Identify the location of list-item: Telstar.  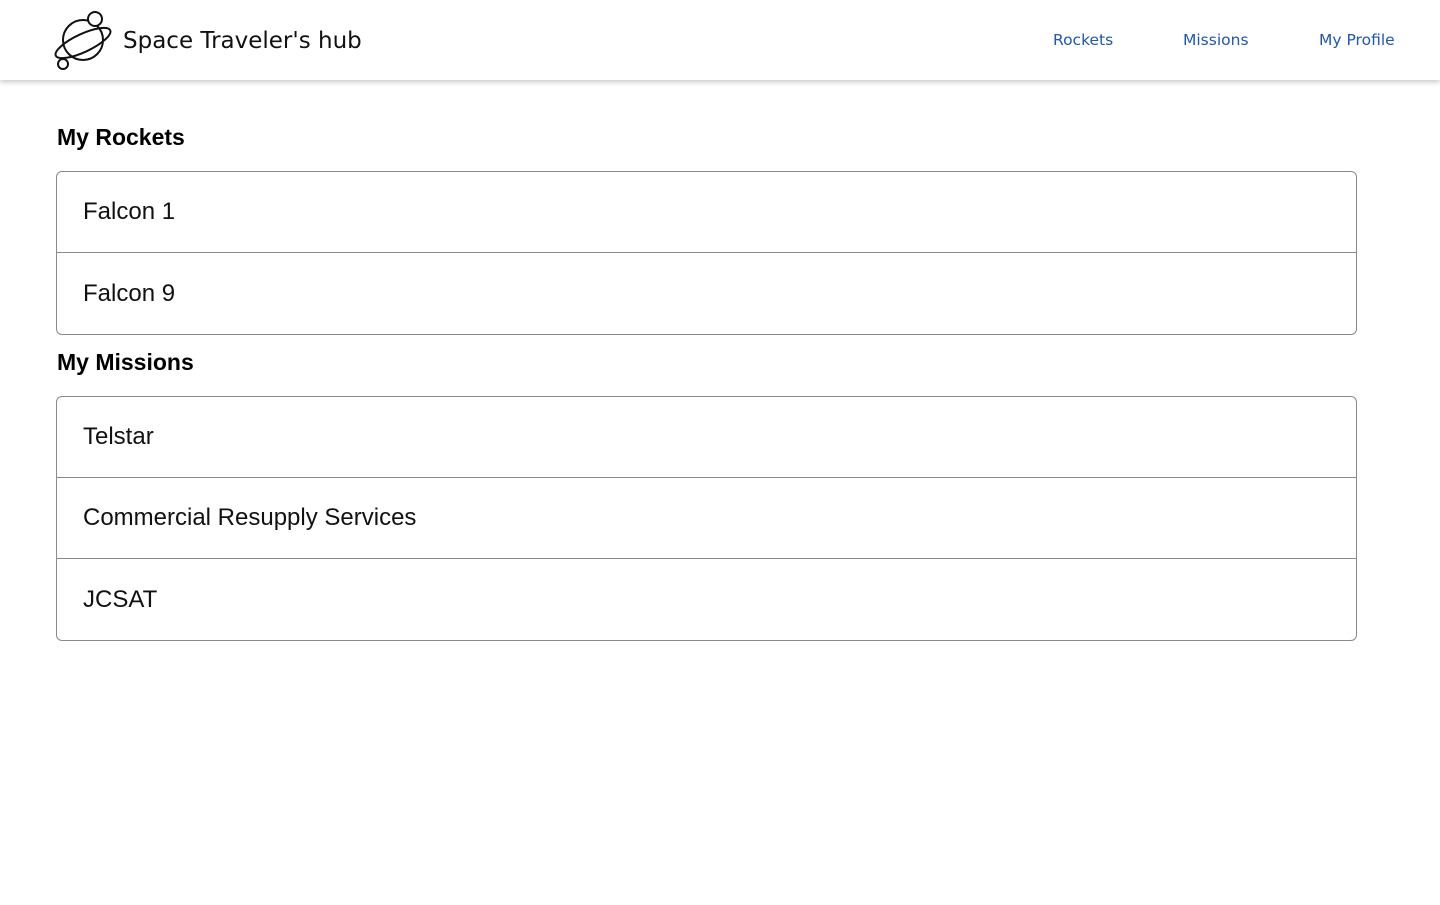
(706, 437).